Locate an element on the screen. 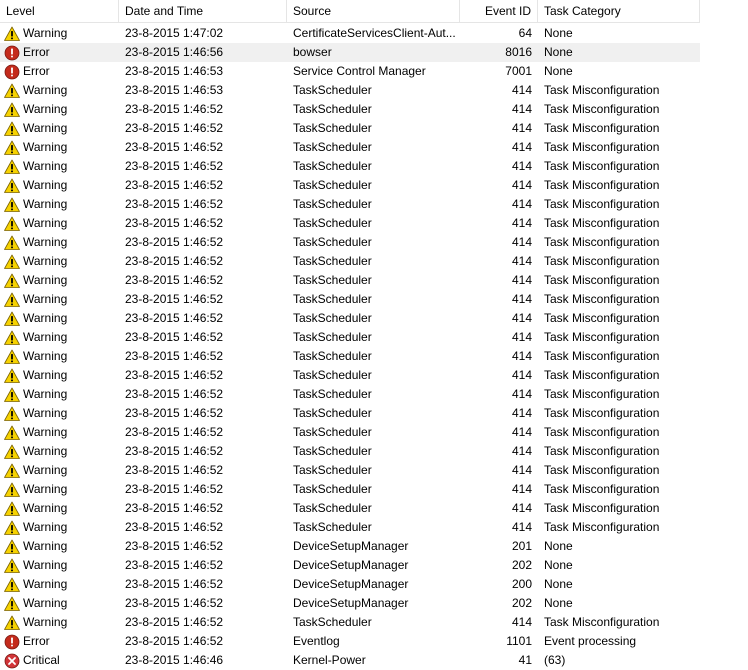  date-time-cell: 23-8-2015 1:47:02 is located at coordinates (174, 33).